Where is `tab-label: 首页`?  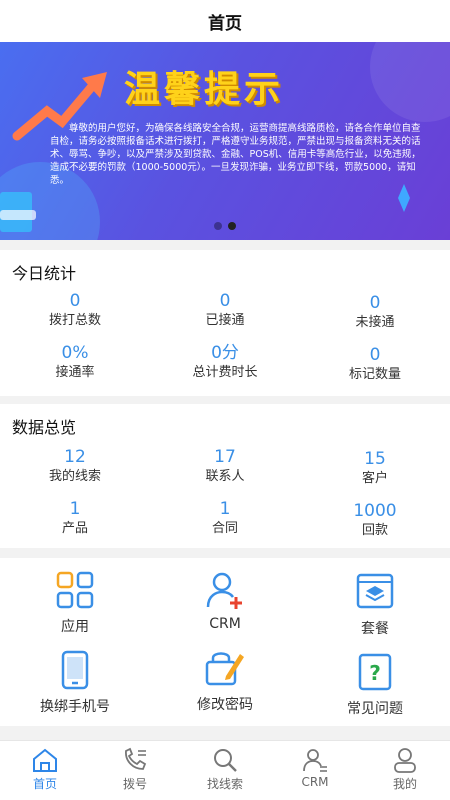 tab-label: 首页 is located at coordinates (44, 784).